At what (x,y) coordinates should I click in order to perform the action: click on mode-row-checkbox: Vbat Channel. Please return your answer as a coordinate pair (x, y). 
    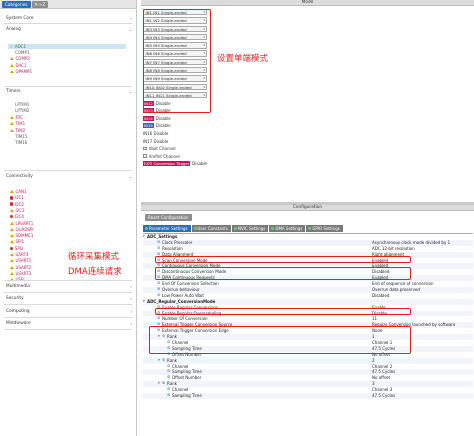
    Looking at the image, I should click on (308, 149).